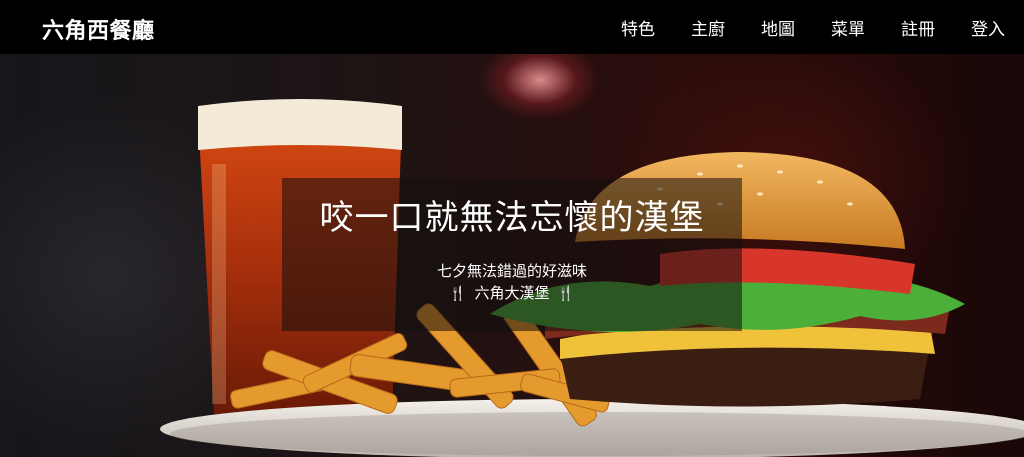 Image resolution: width=1024 pixels, height=457 pixels. I want to click on hero-product-line: 🍴 六角大漢堡 🍴, so click(512, 293).